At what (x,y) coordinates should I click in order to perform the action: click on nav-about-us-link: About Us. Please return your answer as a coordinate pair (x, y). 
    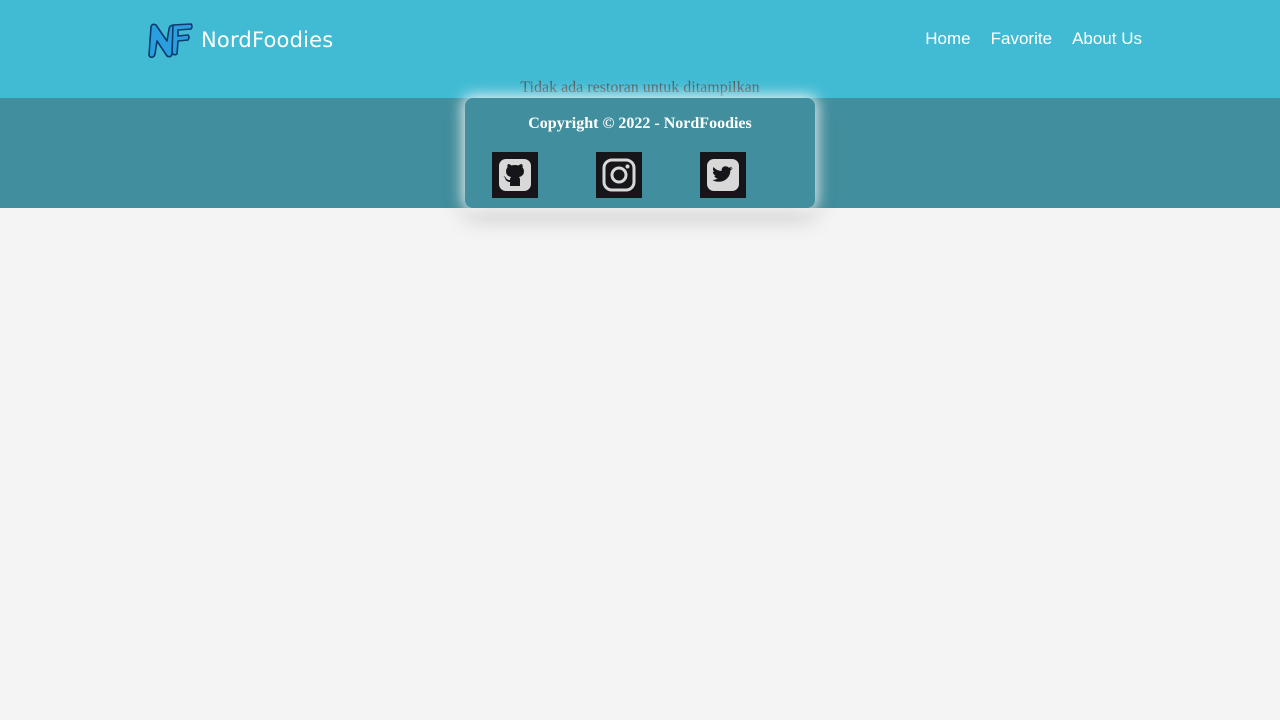
    Looking at the image, I should click on (1107, 39).